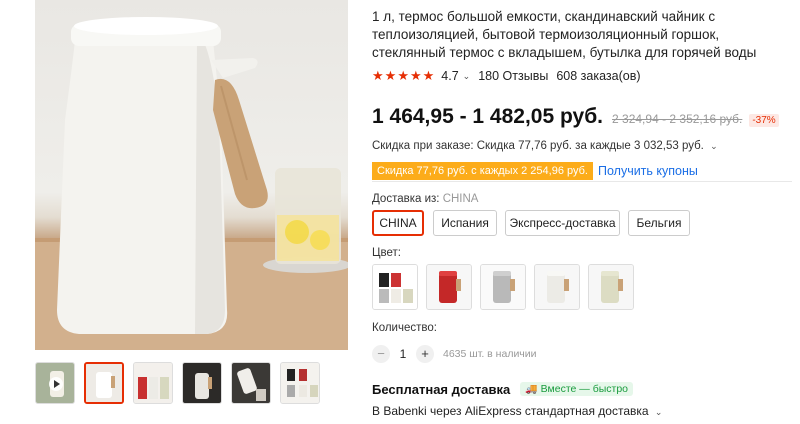 The width and height of the screenshot is (800, 424). What do you see at coordinates (398, 223) in the screenshot?
I see `ship-option-china: CHINA` at bounding box center [398, 223].